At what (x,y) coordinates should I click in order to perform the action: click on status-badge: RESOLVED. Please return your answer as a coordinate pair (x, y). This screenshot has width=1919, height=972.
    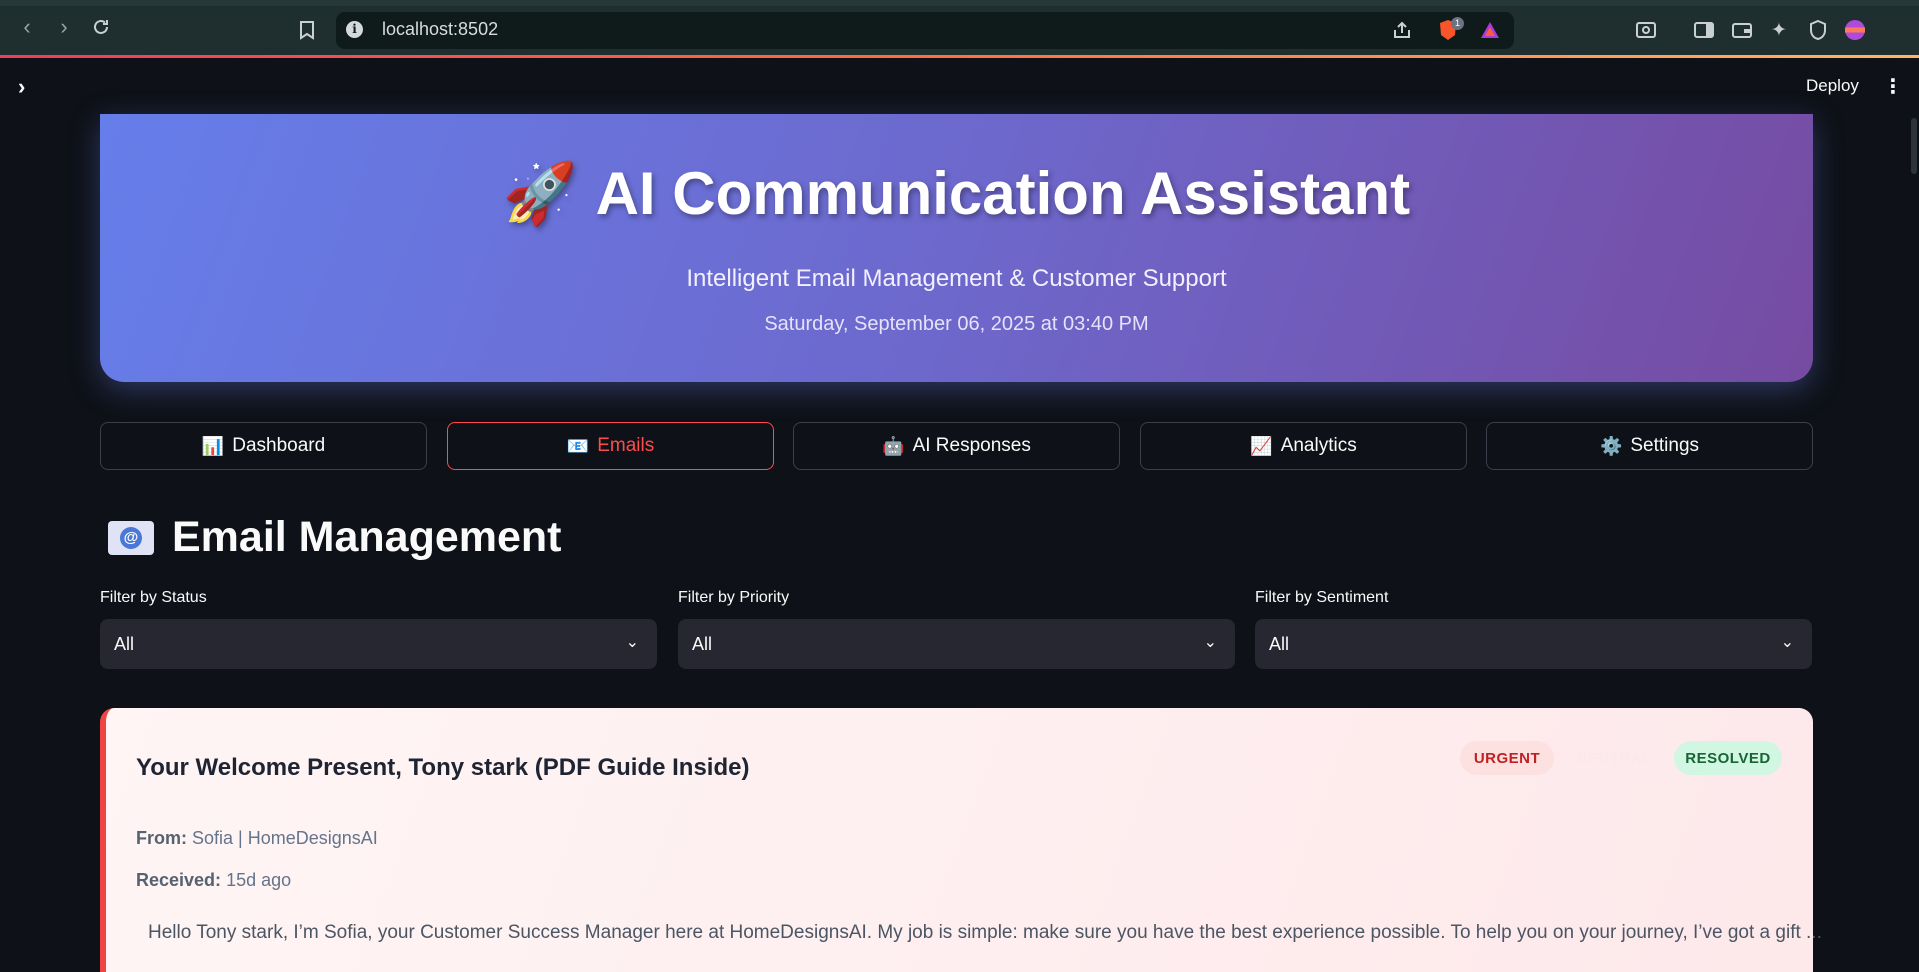
    Looking at the image, I should click on (1728, 758).